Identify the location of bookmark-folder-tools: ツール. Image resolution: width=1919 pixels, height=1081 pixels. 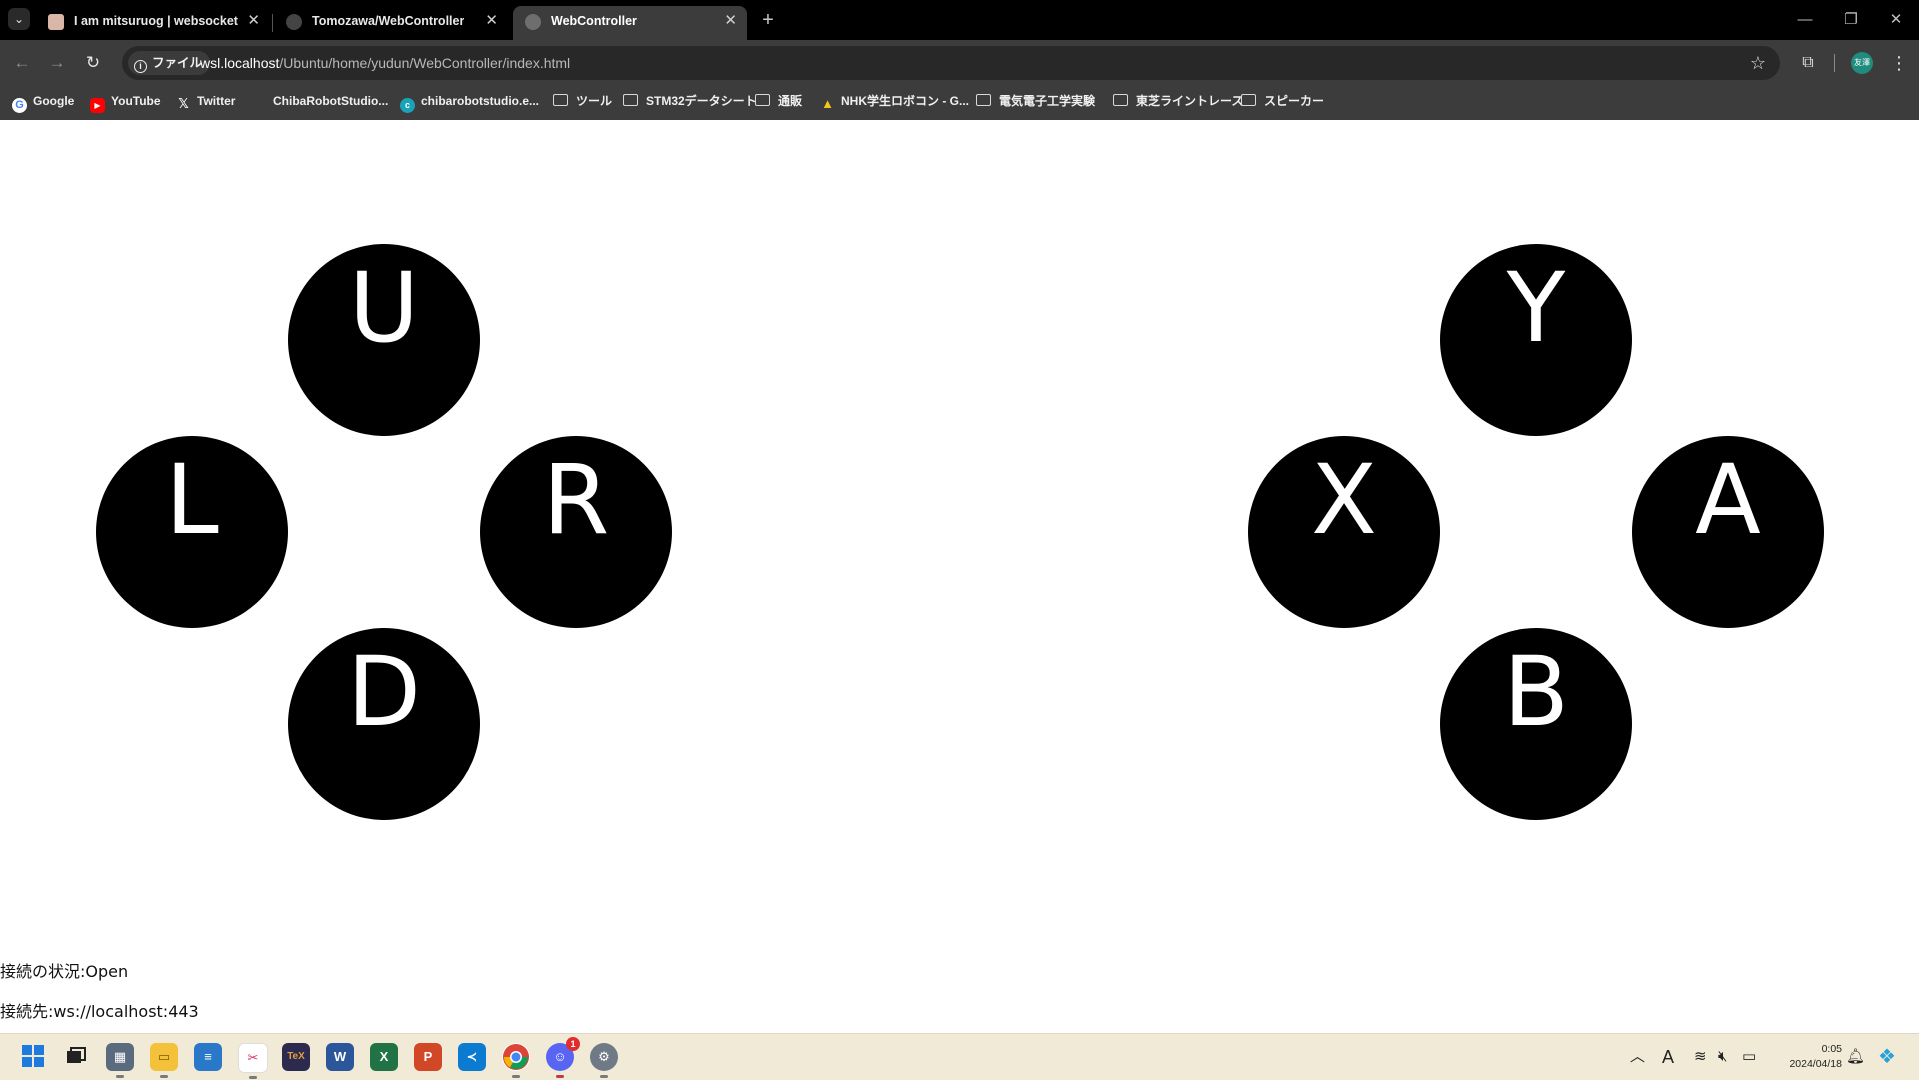
(582, 101).